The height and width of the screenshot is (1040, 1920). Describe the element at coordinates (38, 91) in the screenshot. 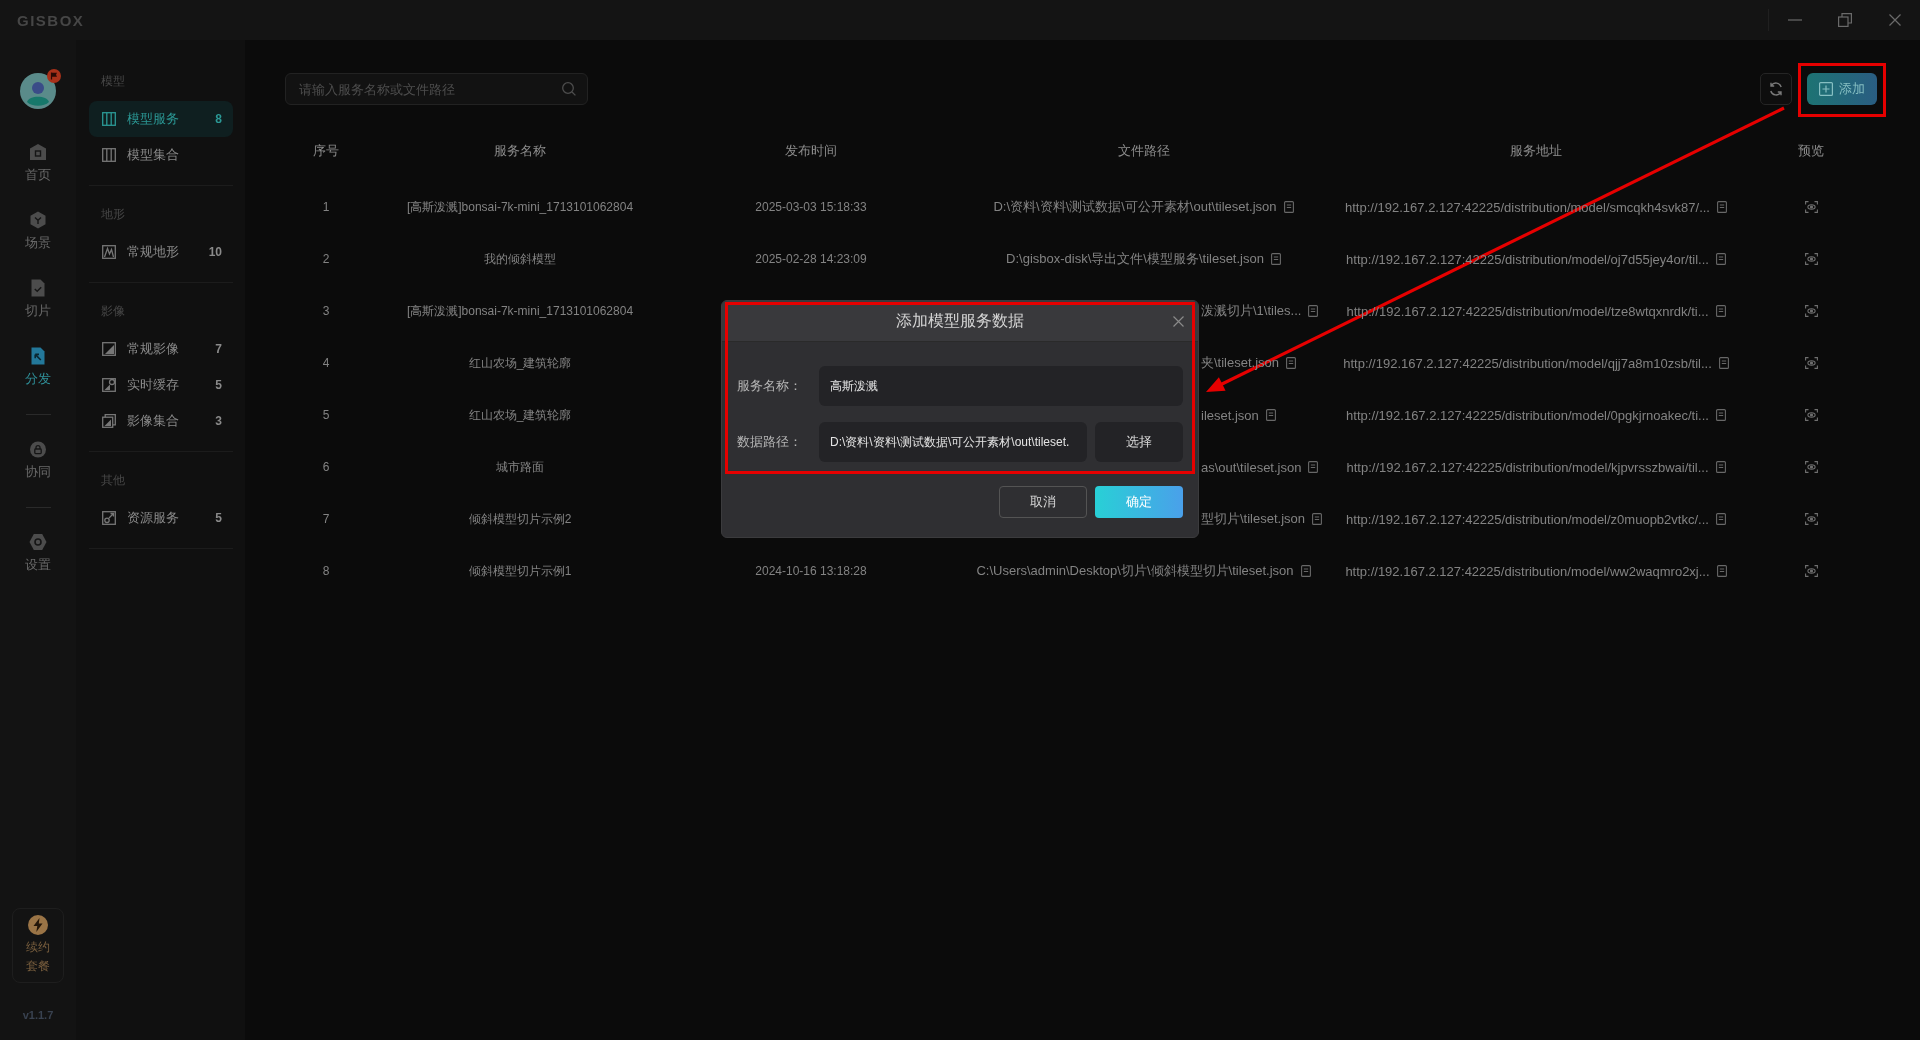

I see `avatar-icon` at that location.